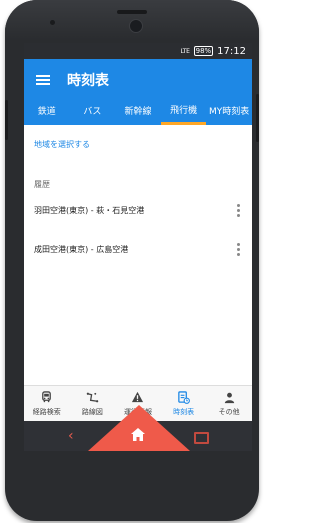 The image size is (320, 523). What do you see at coordinates (203, 51) in the screenshot?
I see `battery-indicator: 98%` at bounding box center [203, 51].